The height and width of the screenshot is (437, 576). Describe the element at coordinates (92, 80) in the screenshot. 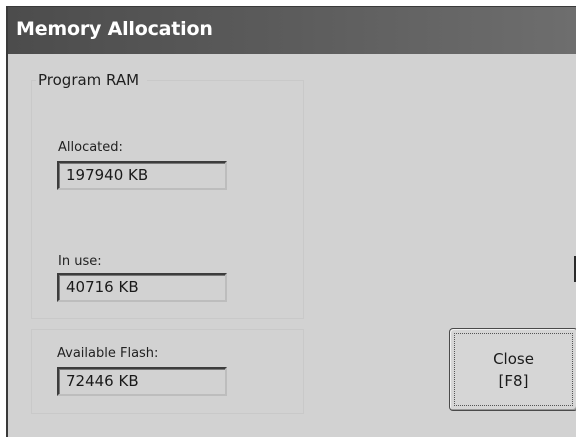

I see `program-ram-caption: Program RAM` at that location.